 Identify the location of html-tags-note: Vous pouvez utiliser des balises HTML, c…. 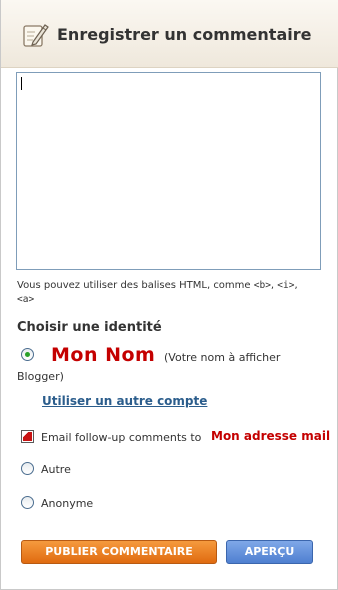
(172, 293).